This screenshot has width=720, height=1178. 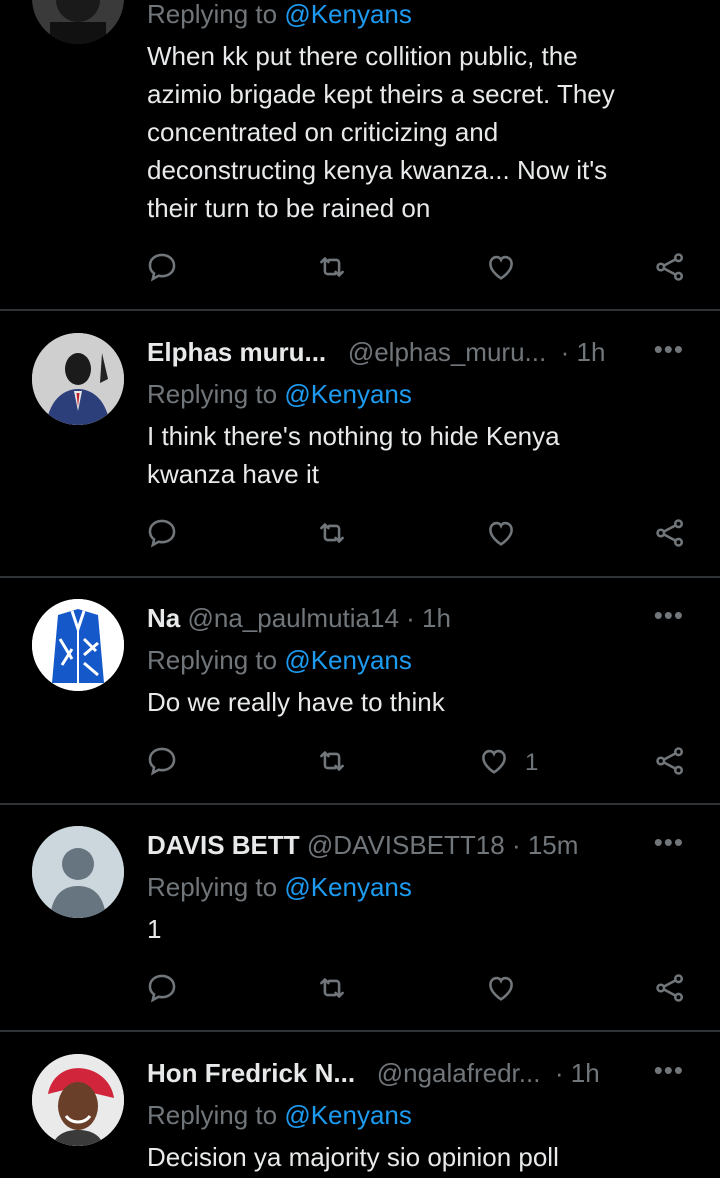 I want to click on tweet-text: 1, so click(x=154, y=929).